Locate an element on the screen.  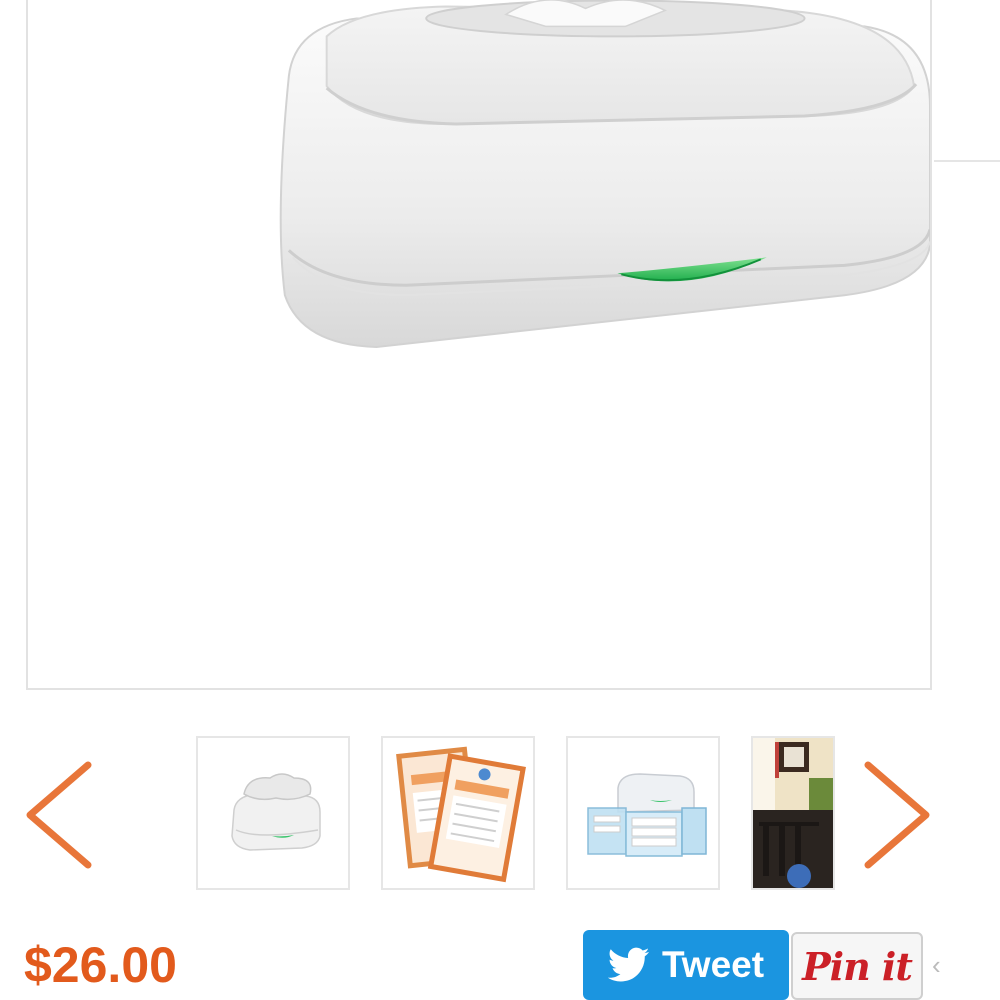
thumbnail-warmer is located at coordinates (273, 813).